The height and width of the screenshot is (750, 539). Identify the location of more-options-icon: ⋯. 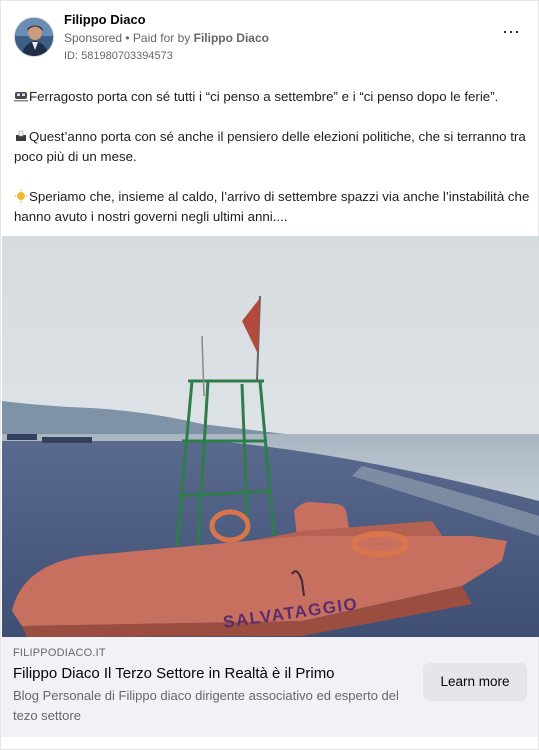
(511, 34).